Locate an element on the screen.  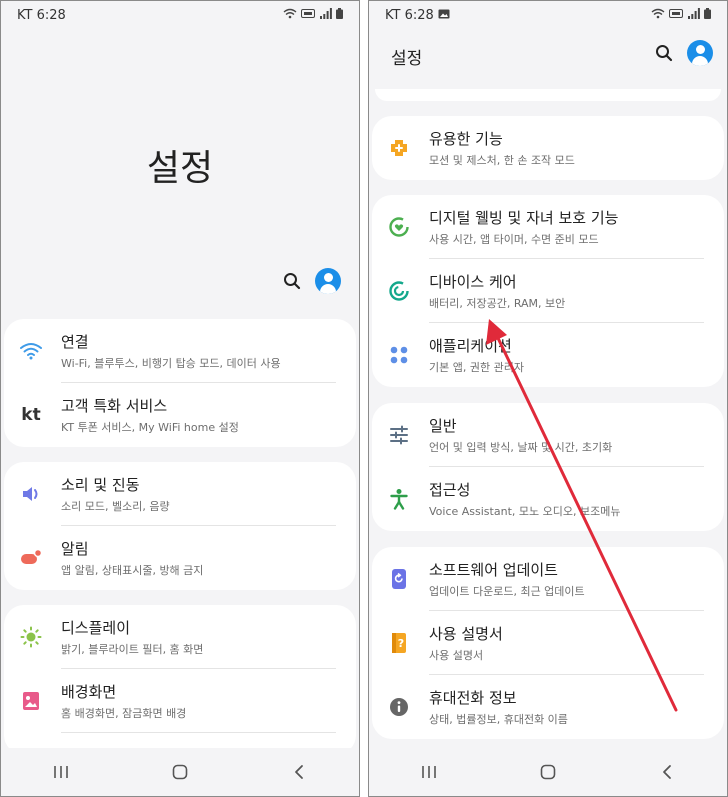
settings-item-subtitle: 기본 앱, 권한 관리자 is located at coordinates (476, 367).